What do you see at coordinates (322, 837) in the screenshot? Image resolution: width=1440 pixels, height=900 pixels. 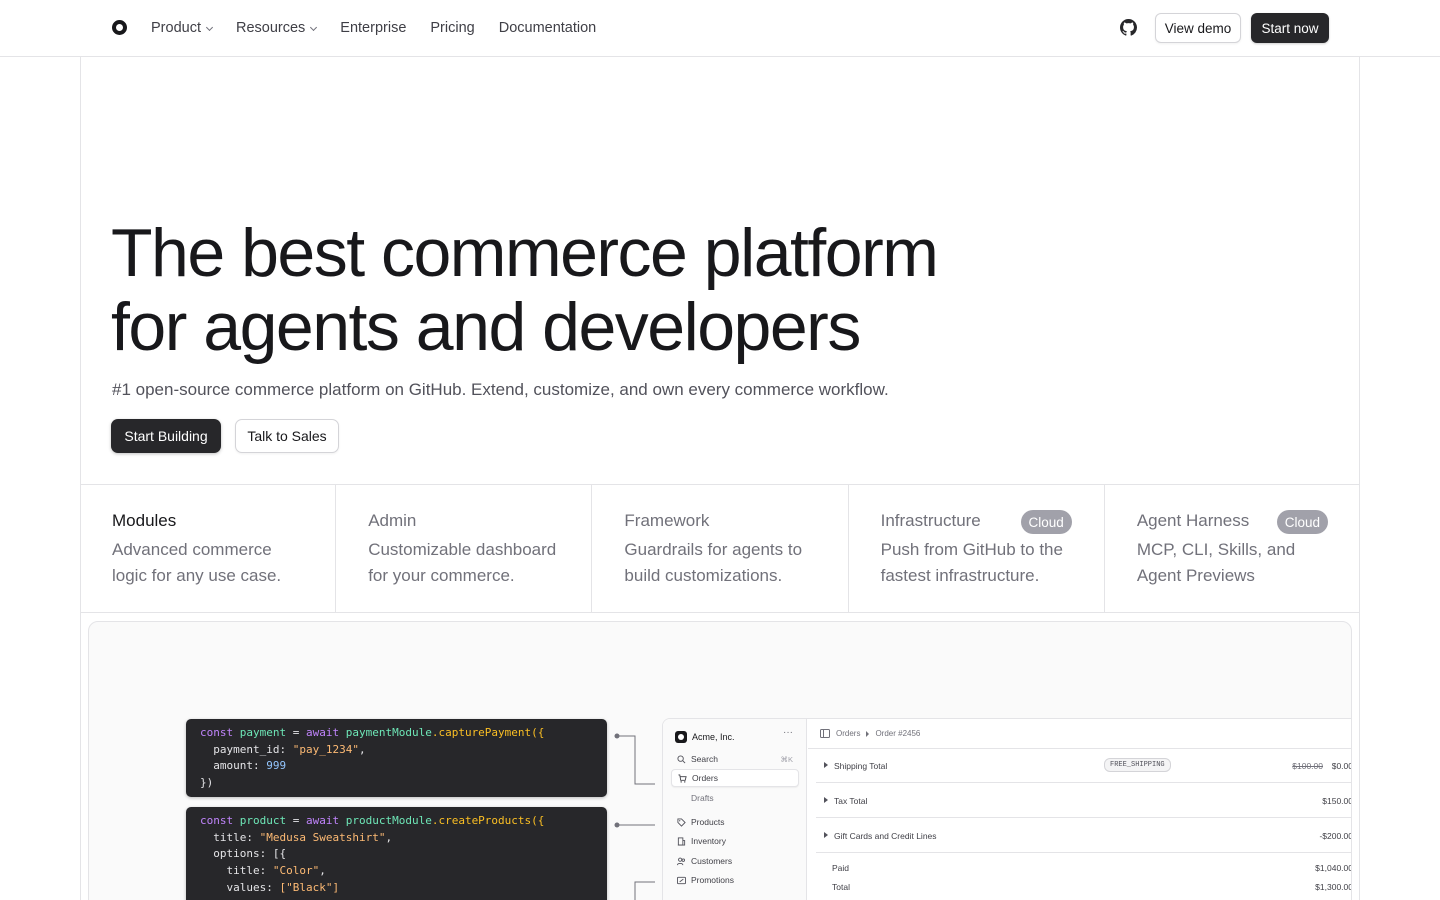 I see `code-token: "Medusa Sweatshirt"` at bounding box center [322, 837].